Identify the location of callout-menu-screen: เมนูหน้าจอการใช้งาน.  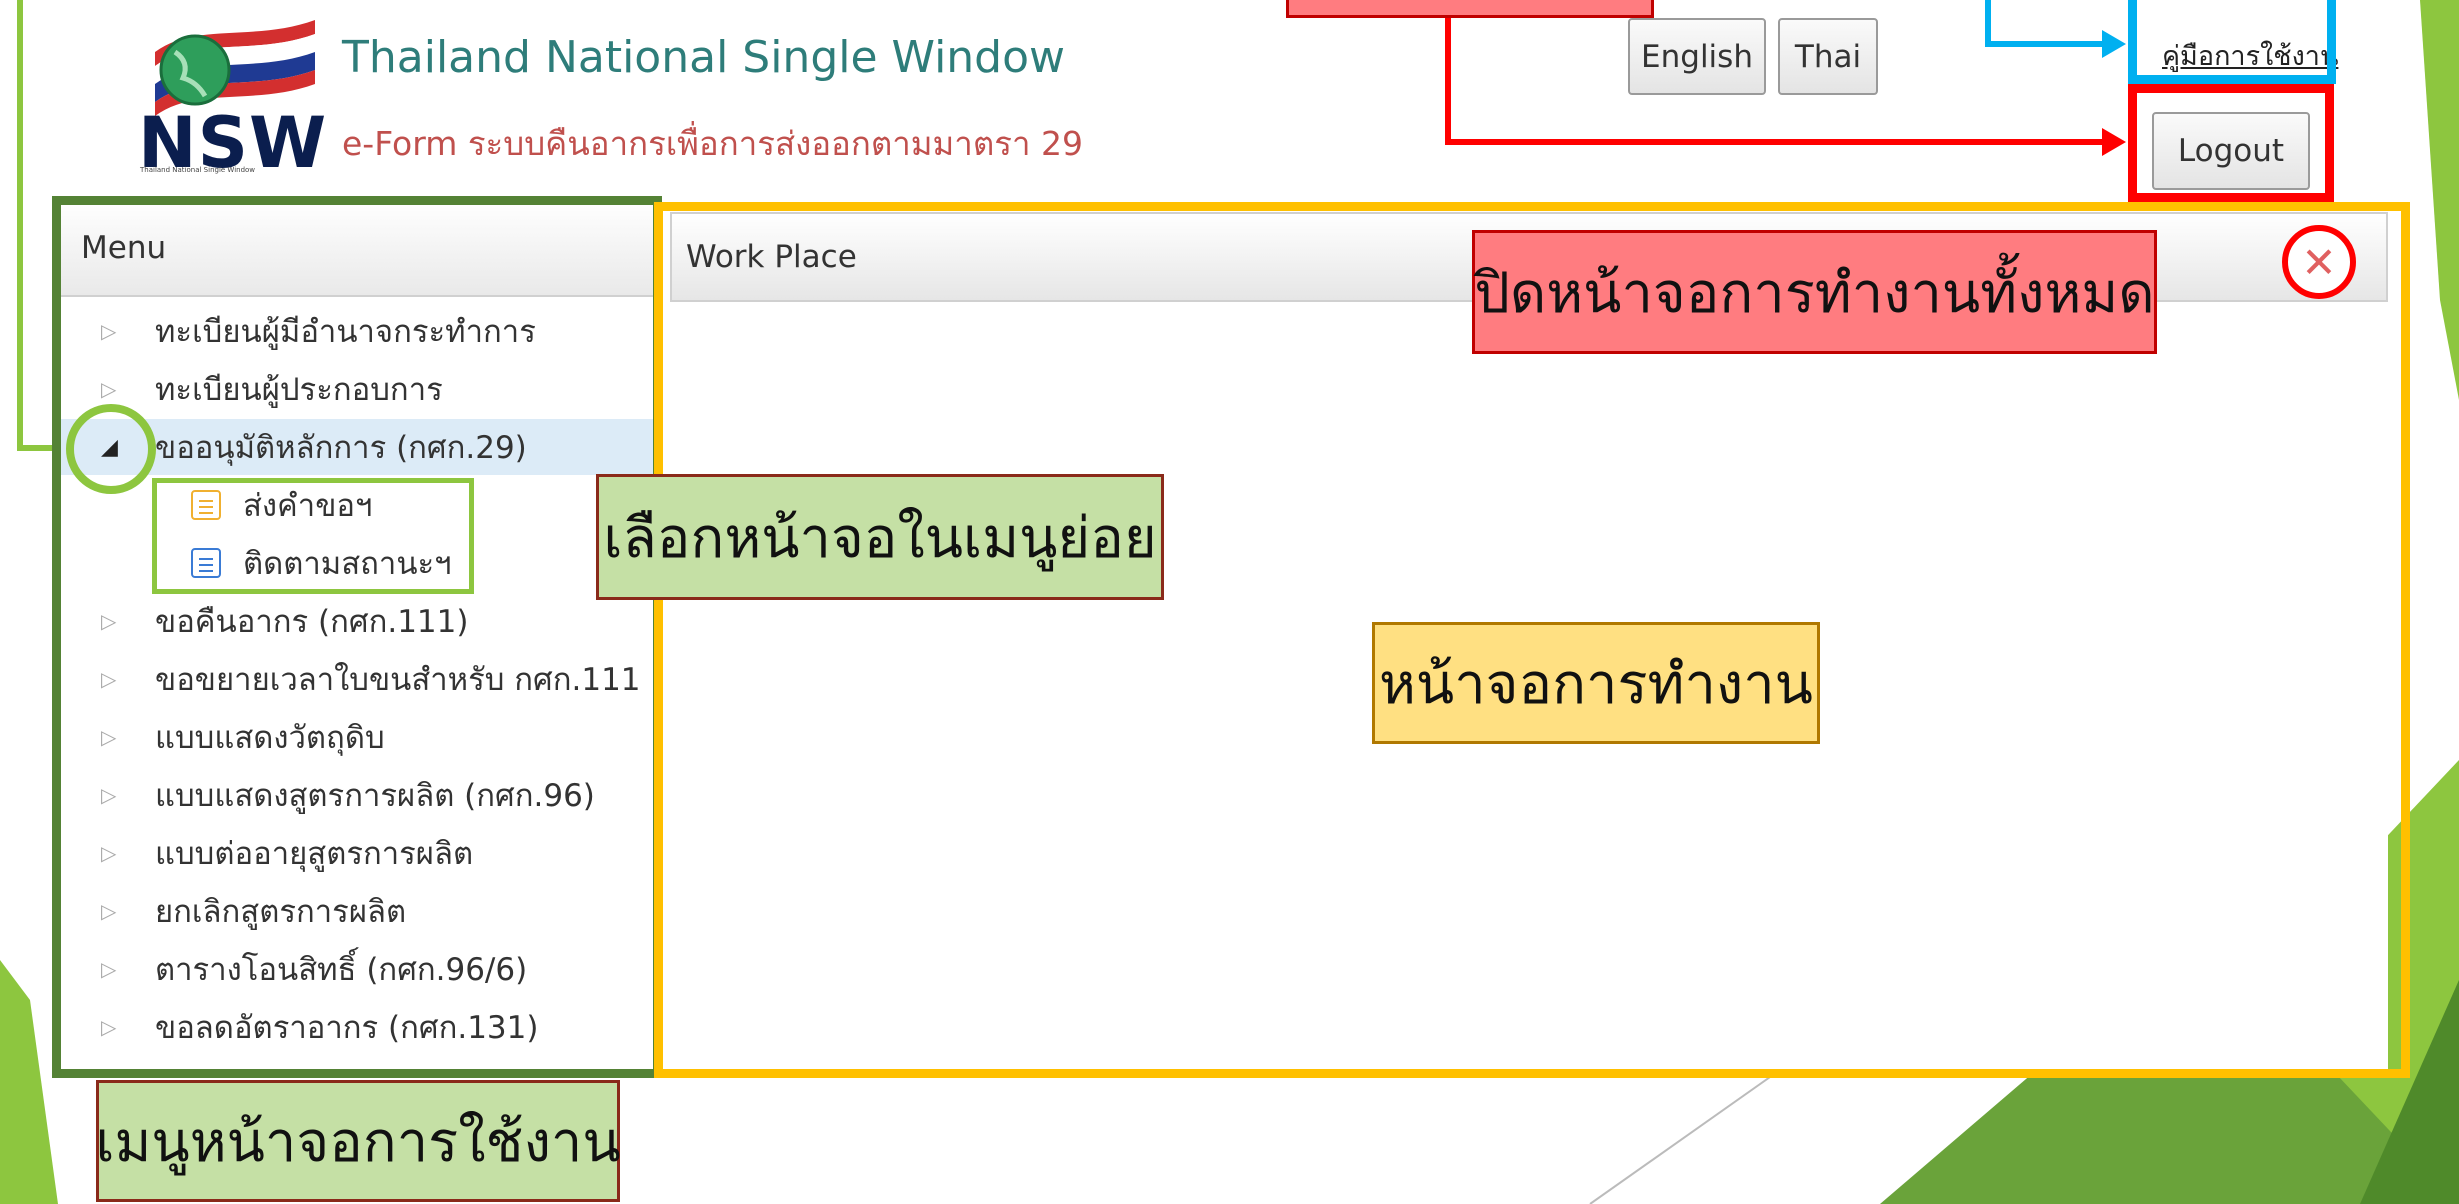
(358, 1141).